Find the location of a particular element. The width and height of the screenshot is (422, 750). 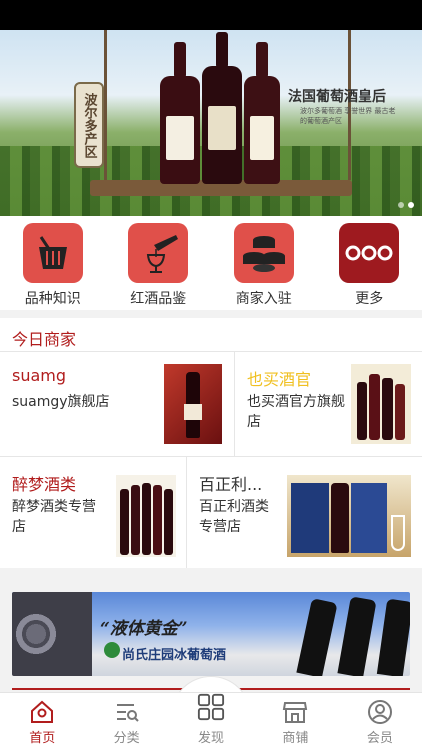

more-icon is located at coordinates (369, 253).